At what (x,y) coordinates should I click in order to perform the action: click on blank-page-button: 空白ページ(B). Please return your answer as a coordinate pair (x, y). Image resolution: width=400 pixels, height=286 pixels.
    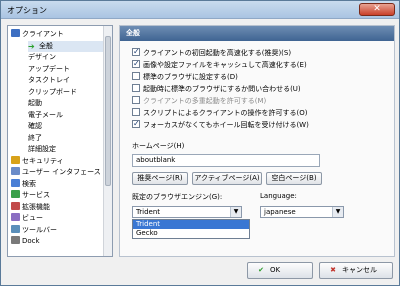
    Looking at the image, I should click on (294, 178).